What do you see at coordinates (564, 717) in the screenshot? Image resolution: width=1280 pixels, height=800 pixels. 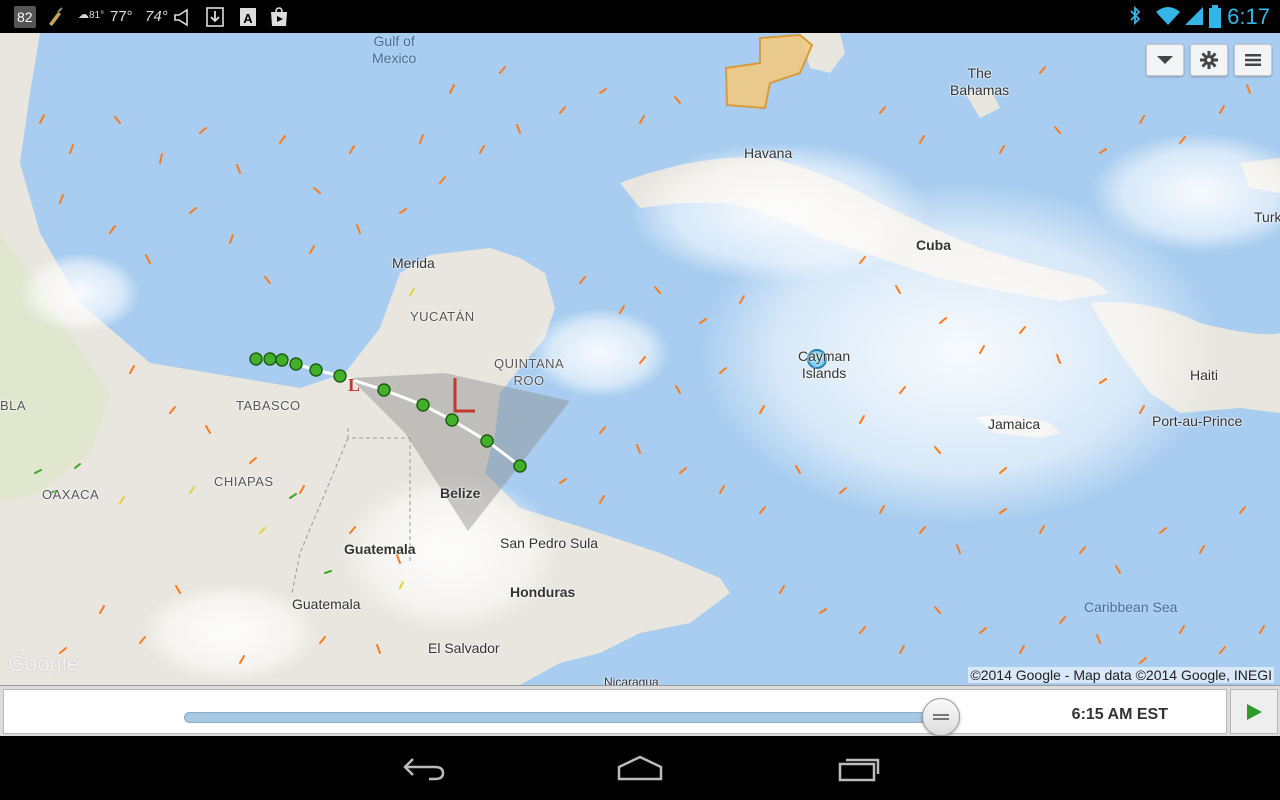 I see `timeline-slider-track` at bounding box center [564, 717].